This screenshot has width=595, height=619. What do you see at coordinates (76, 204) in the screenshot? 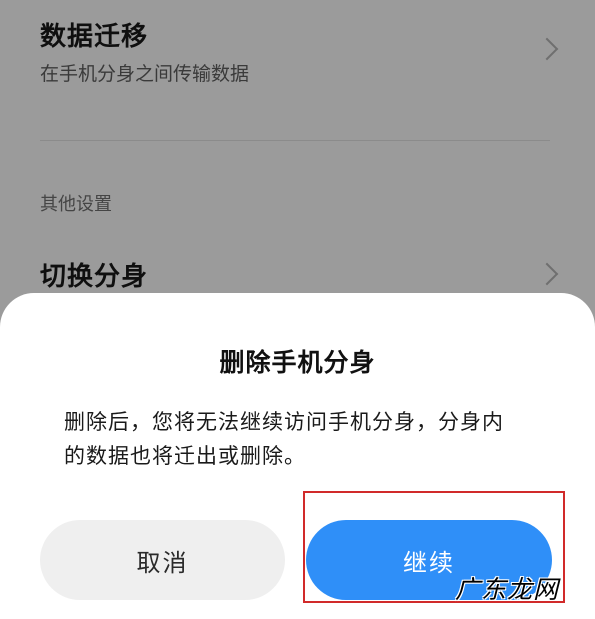
I see `section-header-other-settings: 其他设置` at bounding box center [76, 204].